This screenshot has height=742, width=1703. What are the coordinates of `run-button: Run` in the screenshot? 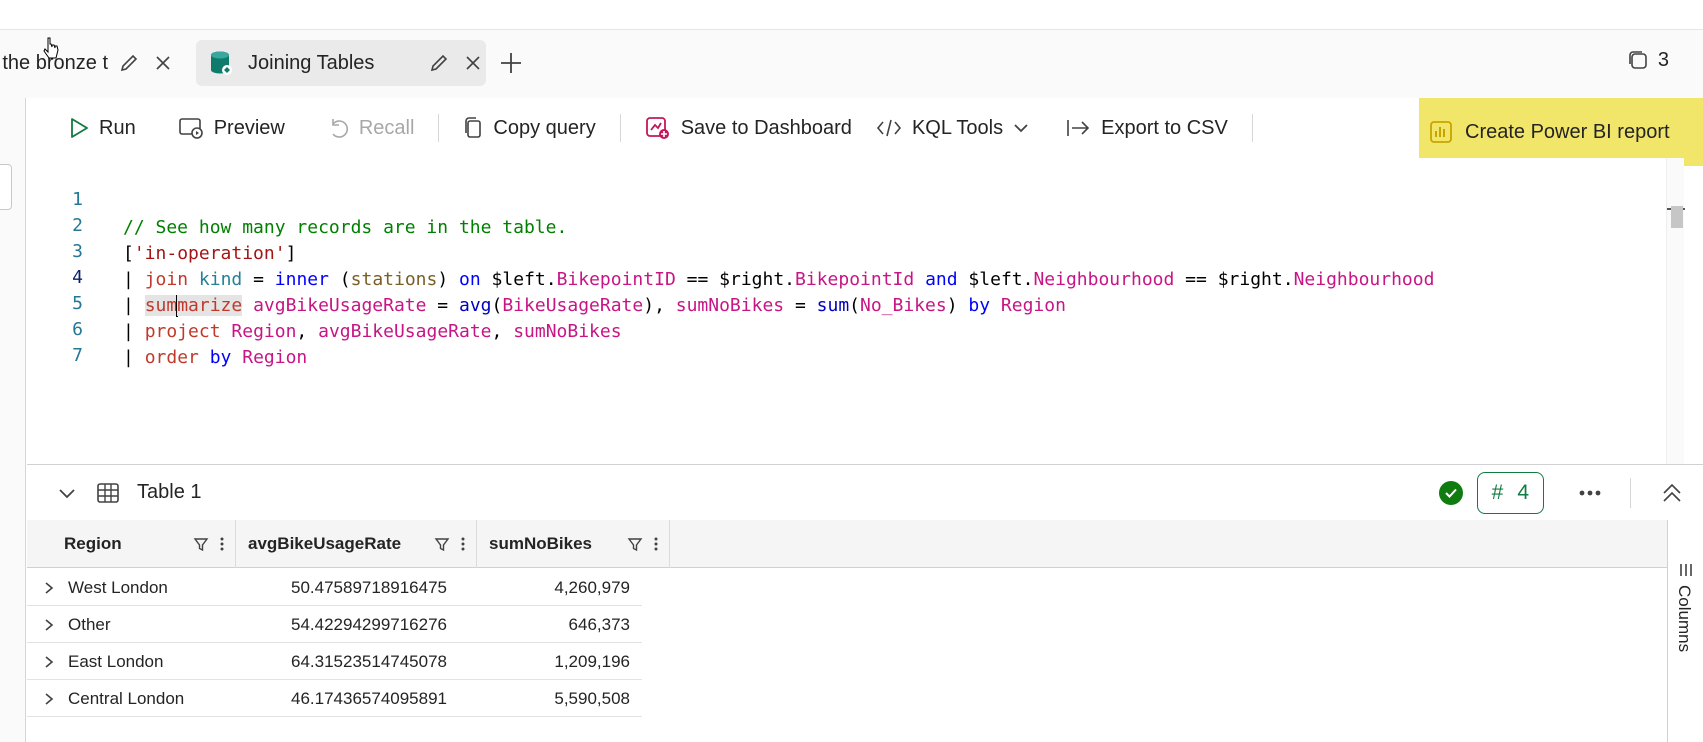 It's located at (102, 128).